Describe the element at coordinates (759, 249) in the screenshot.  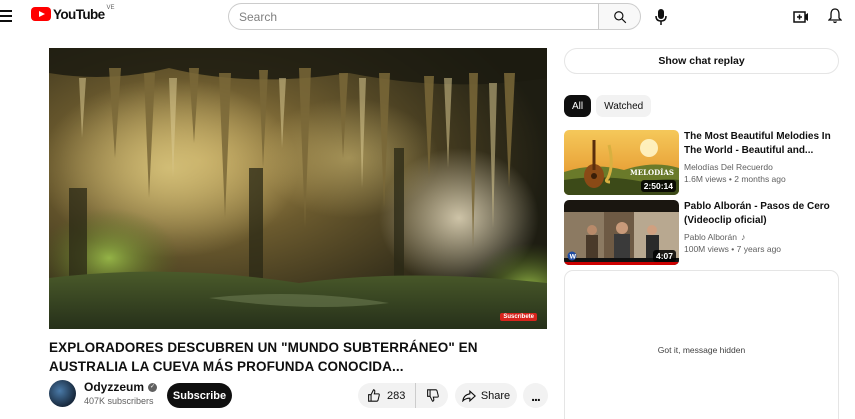
I see `upload-age: 7 years ago` at that location.